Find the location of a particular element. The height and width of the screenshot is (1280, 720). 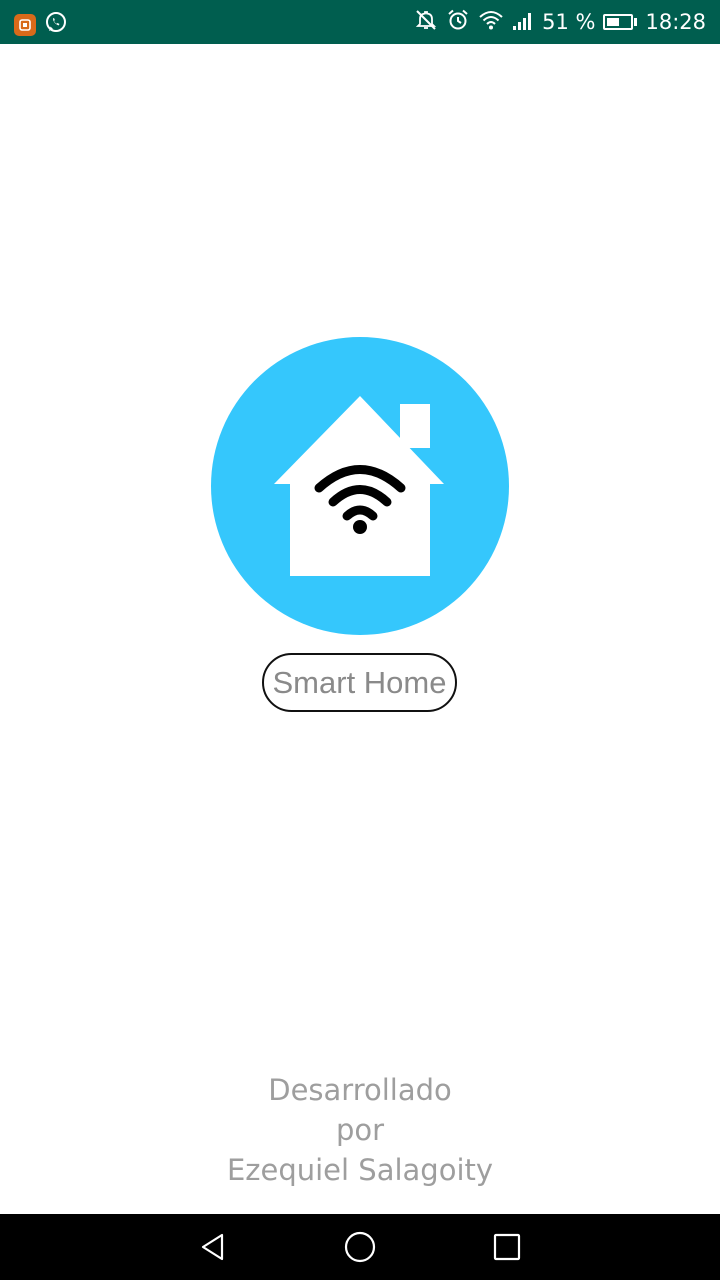

home-icon is located at coordinates (360, 1247).